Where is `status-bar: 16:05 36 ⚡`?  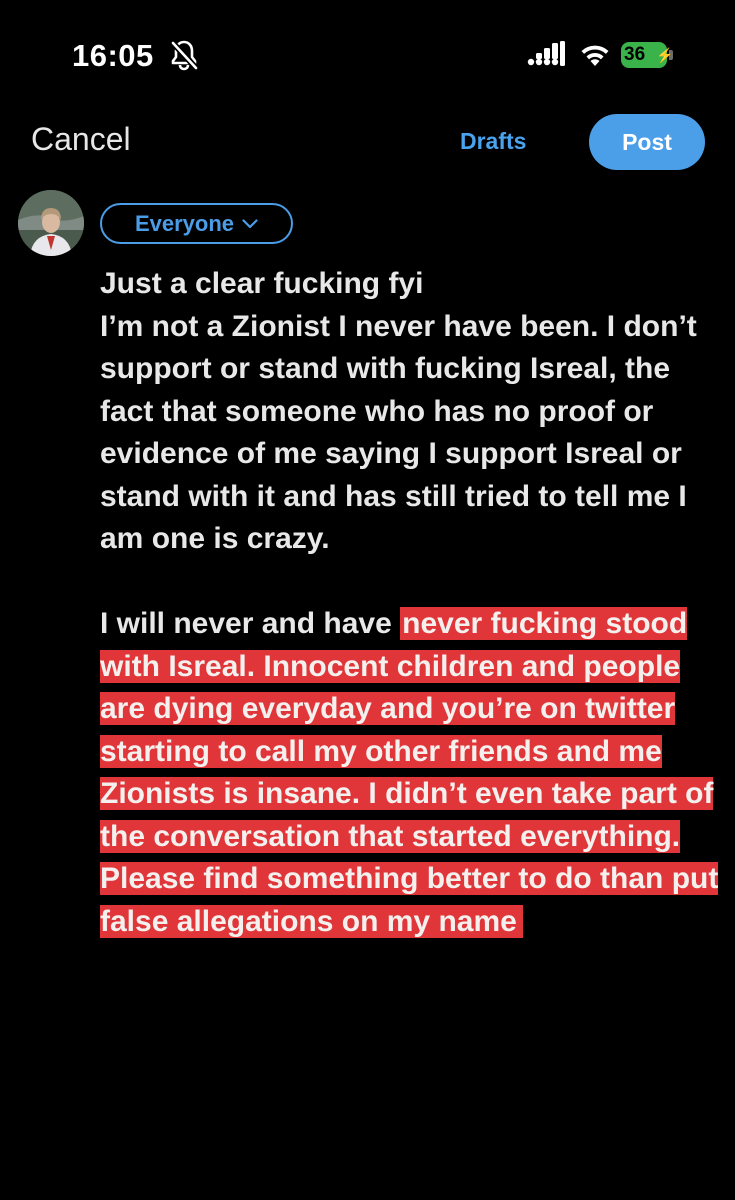
status-bar: 16:05 36 ⚡ is located at coordinates (367, 55).